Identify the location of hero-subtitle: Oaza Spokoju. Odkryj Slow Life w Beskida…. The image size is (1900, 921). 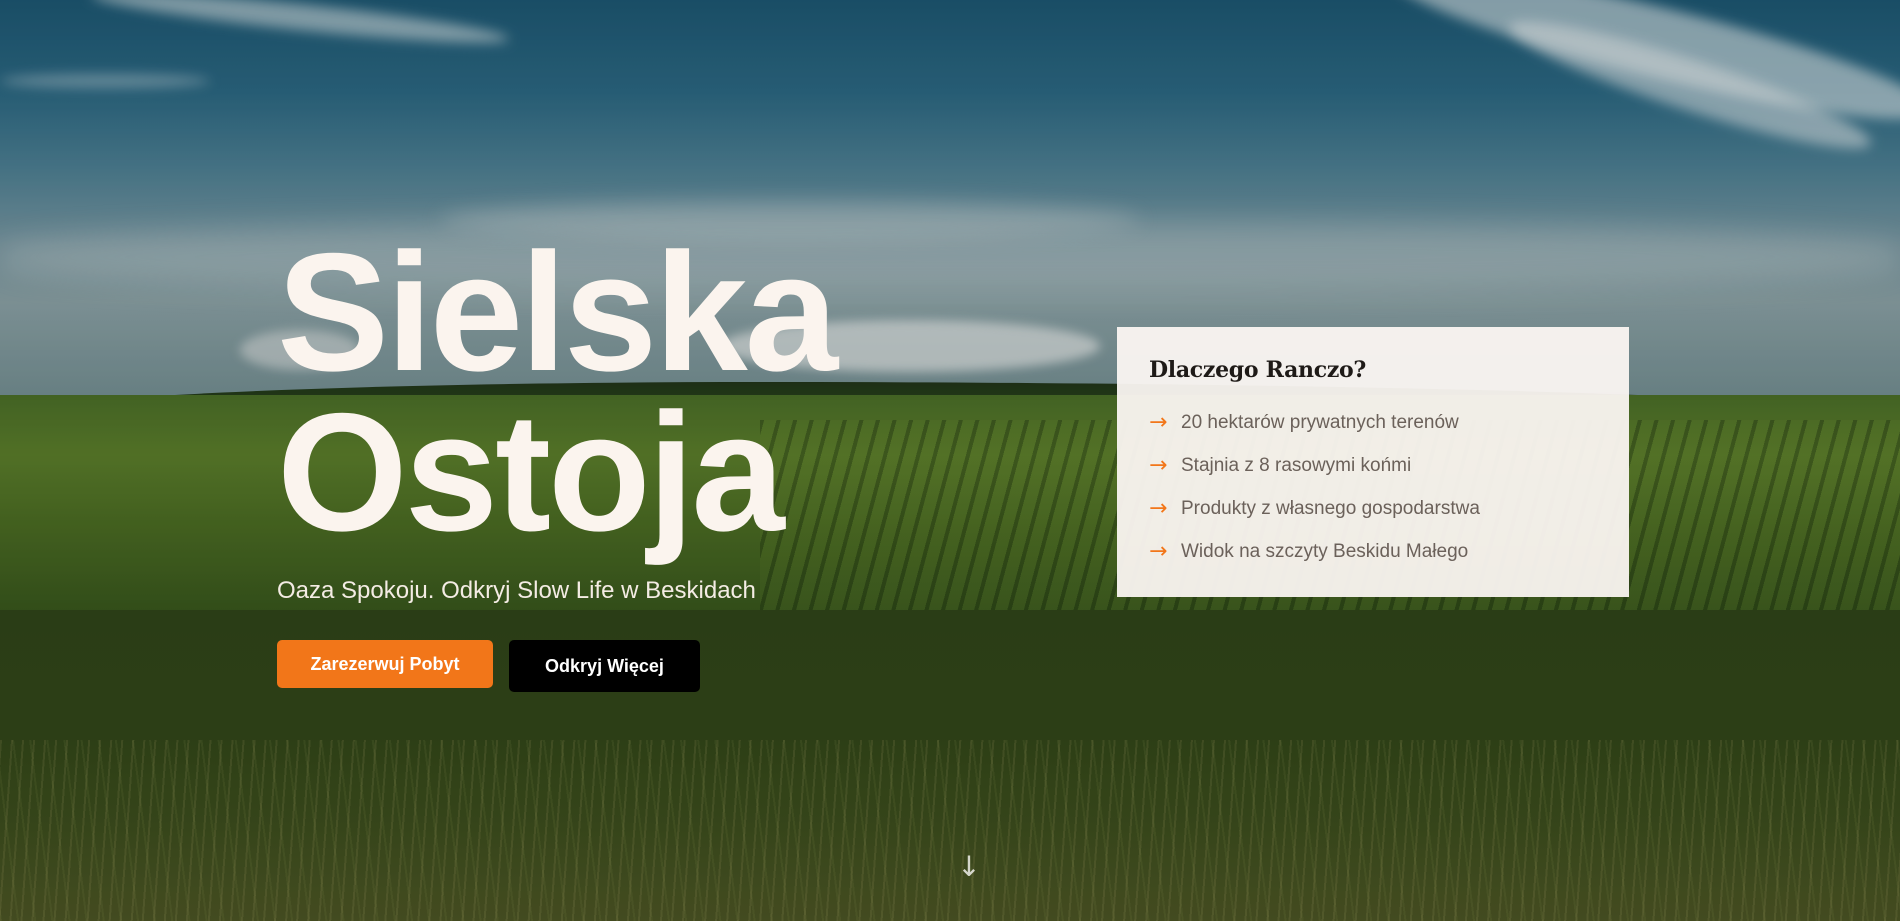
(516, 590).